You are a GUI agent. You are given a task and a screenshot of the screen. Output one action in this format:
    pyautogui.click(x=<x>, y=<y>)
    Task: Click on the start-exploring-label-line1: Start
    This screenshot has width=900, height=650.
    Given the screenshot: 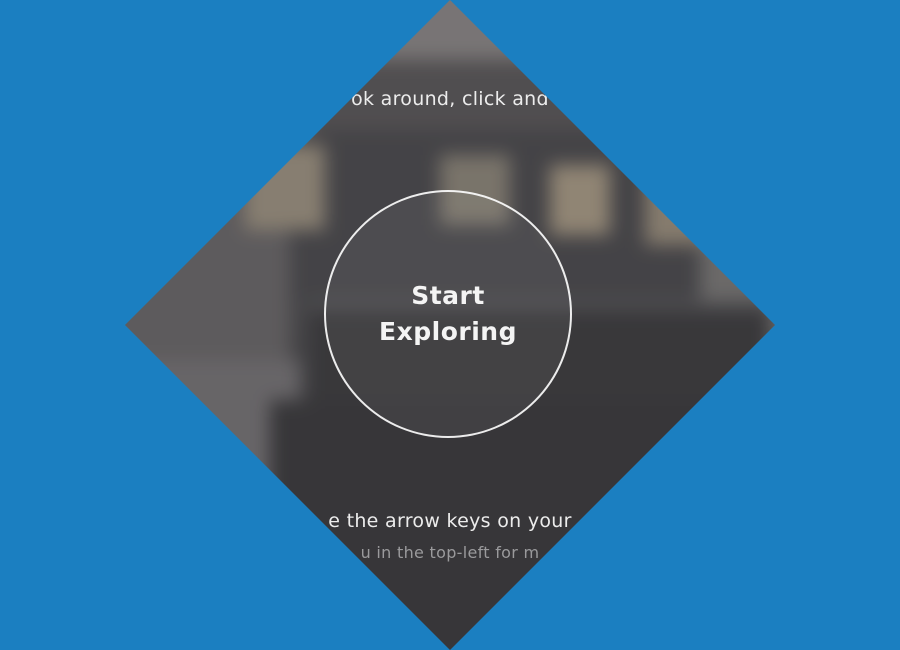 What is the action you would take?
    pyautogui.click(x=448, y=295)
    